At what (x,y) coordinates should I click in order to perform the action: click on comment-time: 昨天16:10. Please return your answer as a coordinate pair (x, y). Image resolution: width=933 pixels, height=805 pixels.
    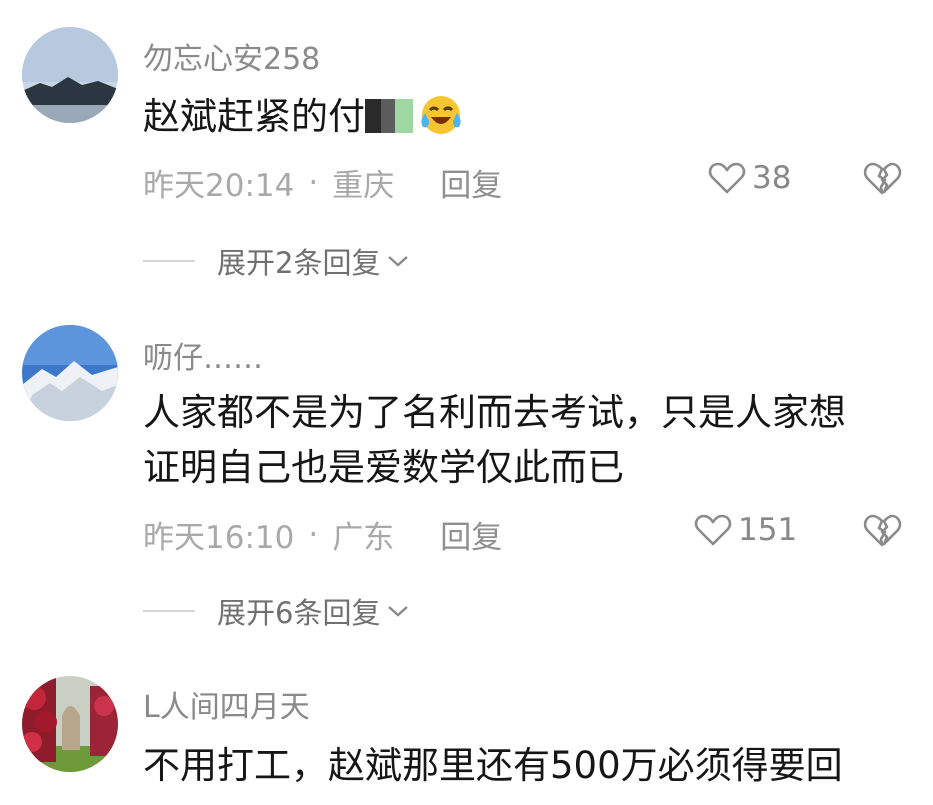
    Looking at the image, I should click on (219, 538).